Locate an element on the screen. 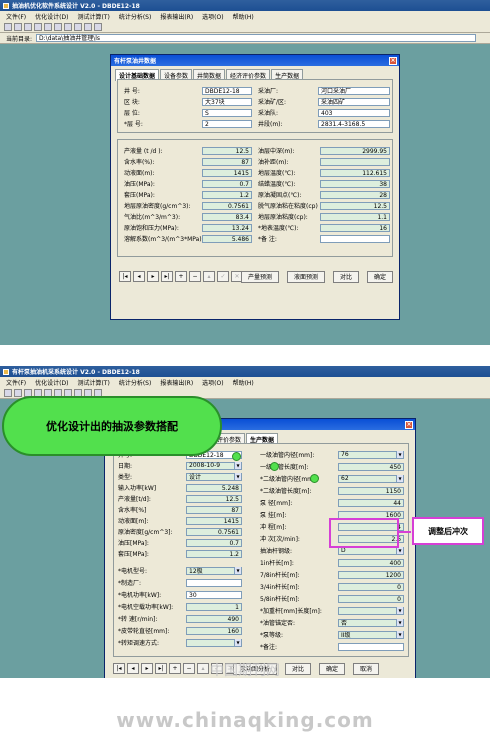 Image resolution: width=490 pixels, height=737 pixels. param-value: 2999.95 is located at coordinates (355, 150).